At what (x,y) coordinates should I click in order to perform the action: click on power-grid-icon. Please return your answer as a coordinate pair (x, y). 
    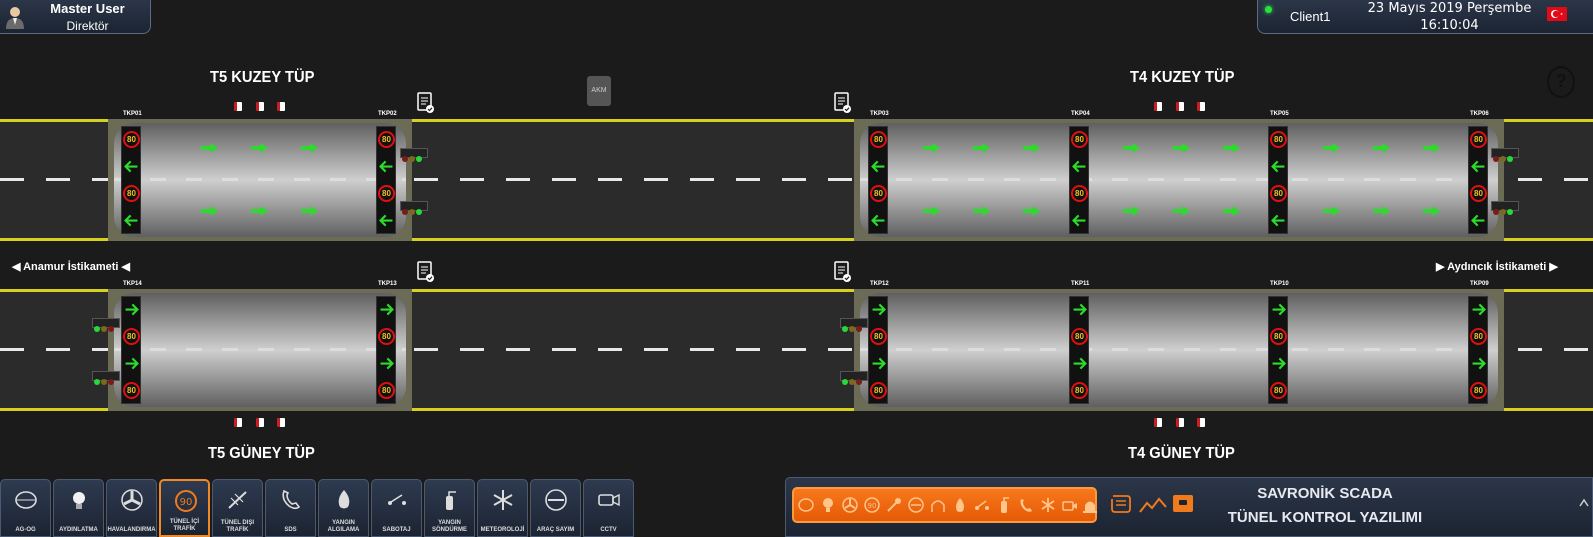
    Looking at the image, I should click on (26, 500).